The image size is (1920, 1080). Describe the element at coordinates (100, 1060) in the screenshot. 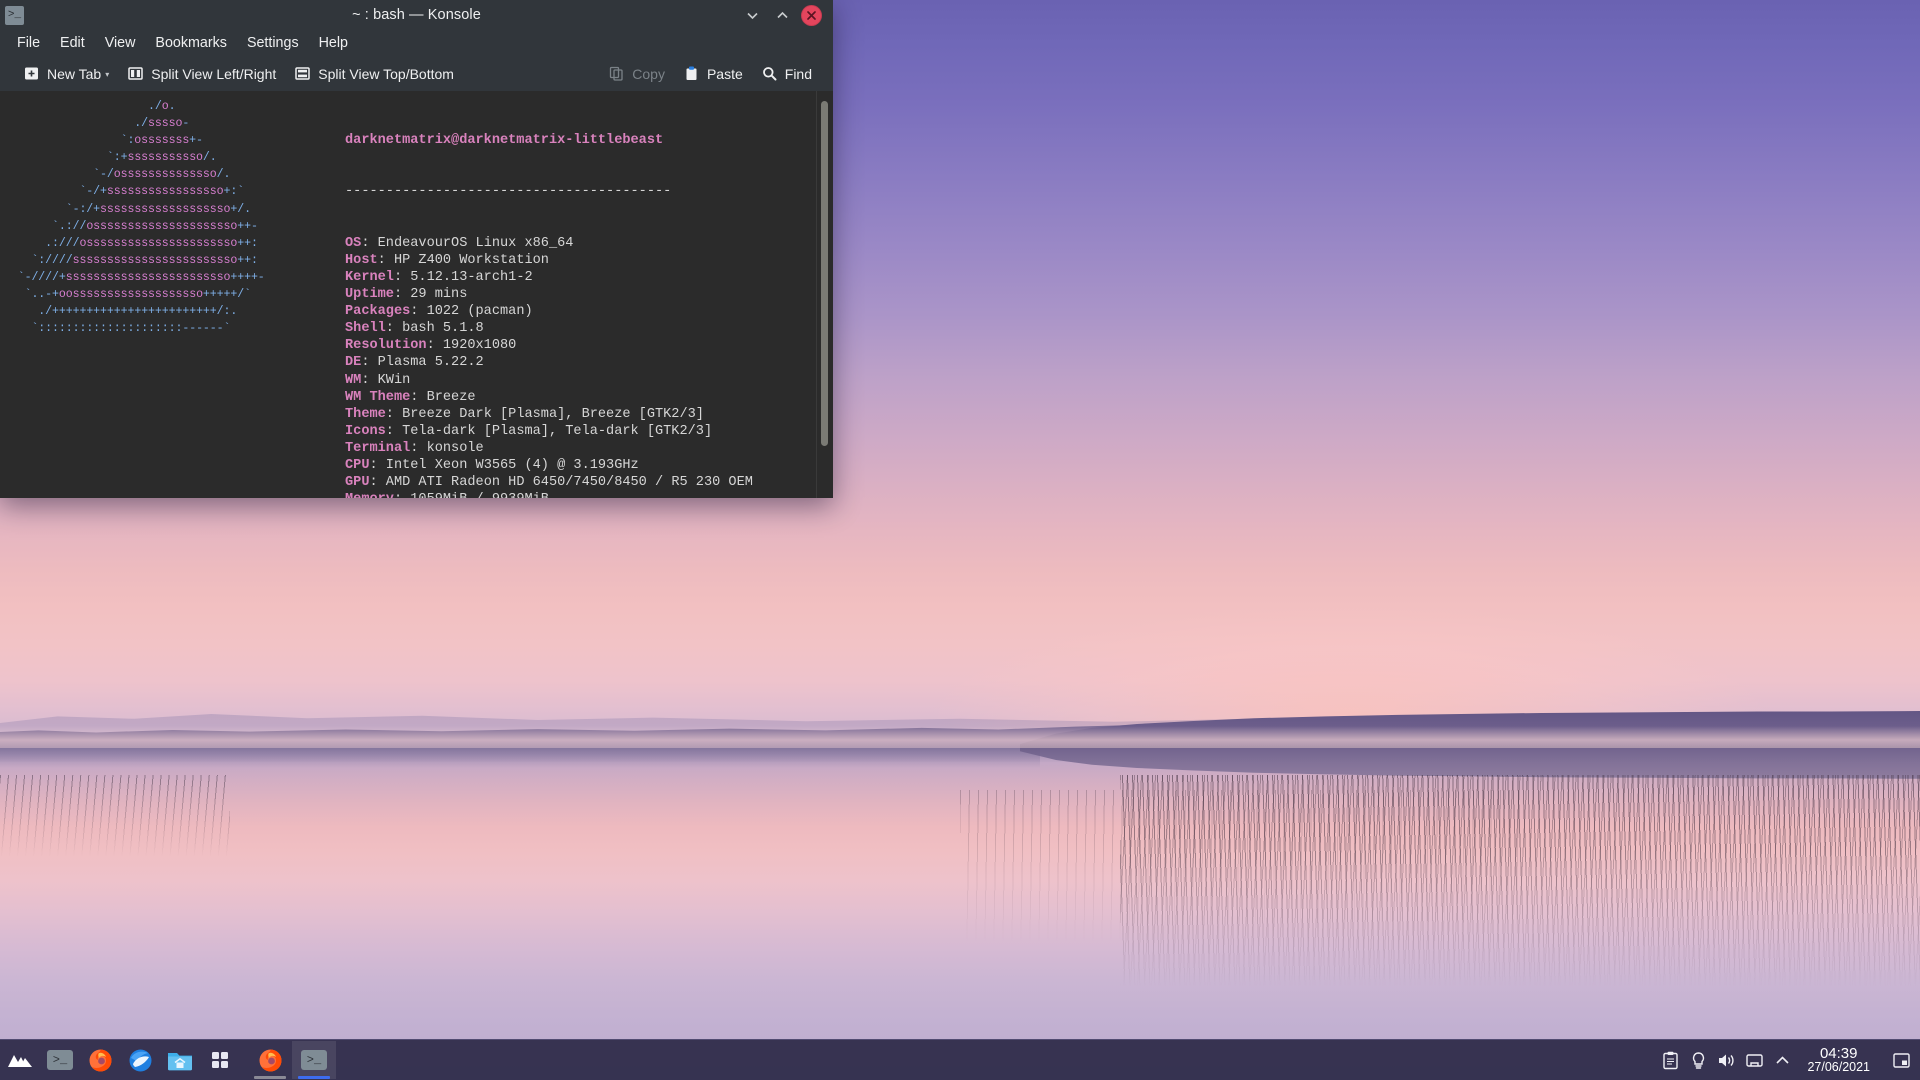

I see `firefox-icon` at that location.